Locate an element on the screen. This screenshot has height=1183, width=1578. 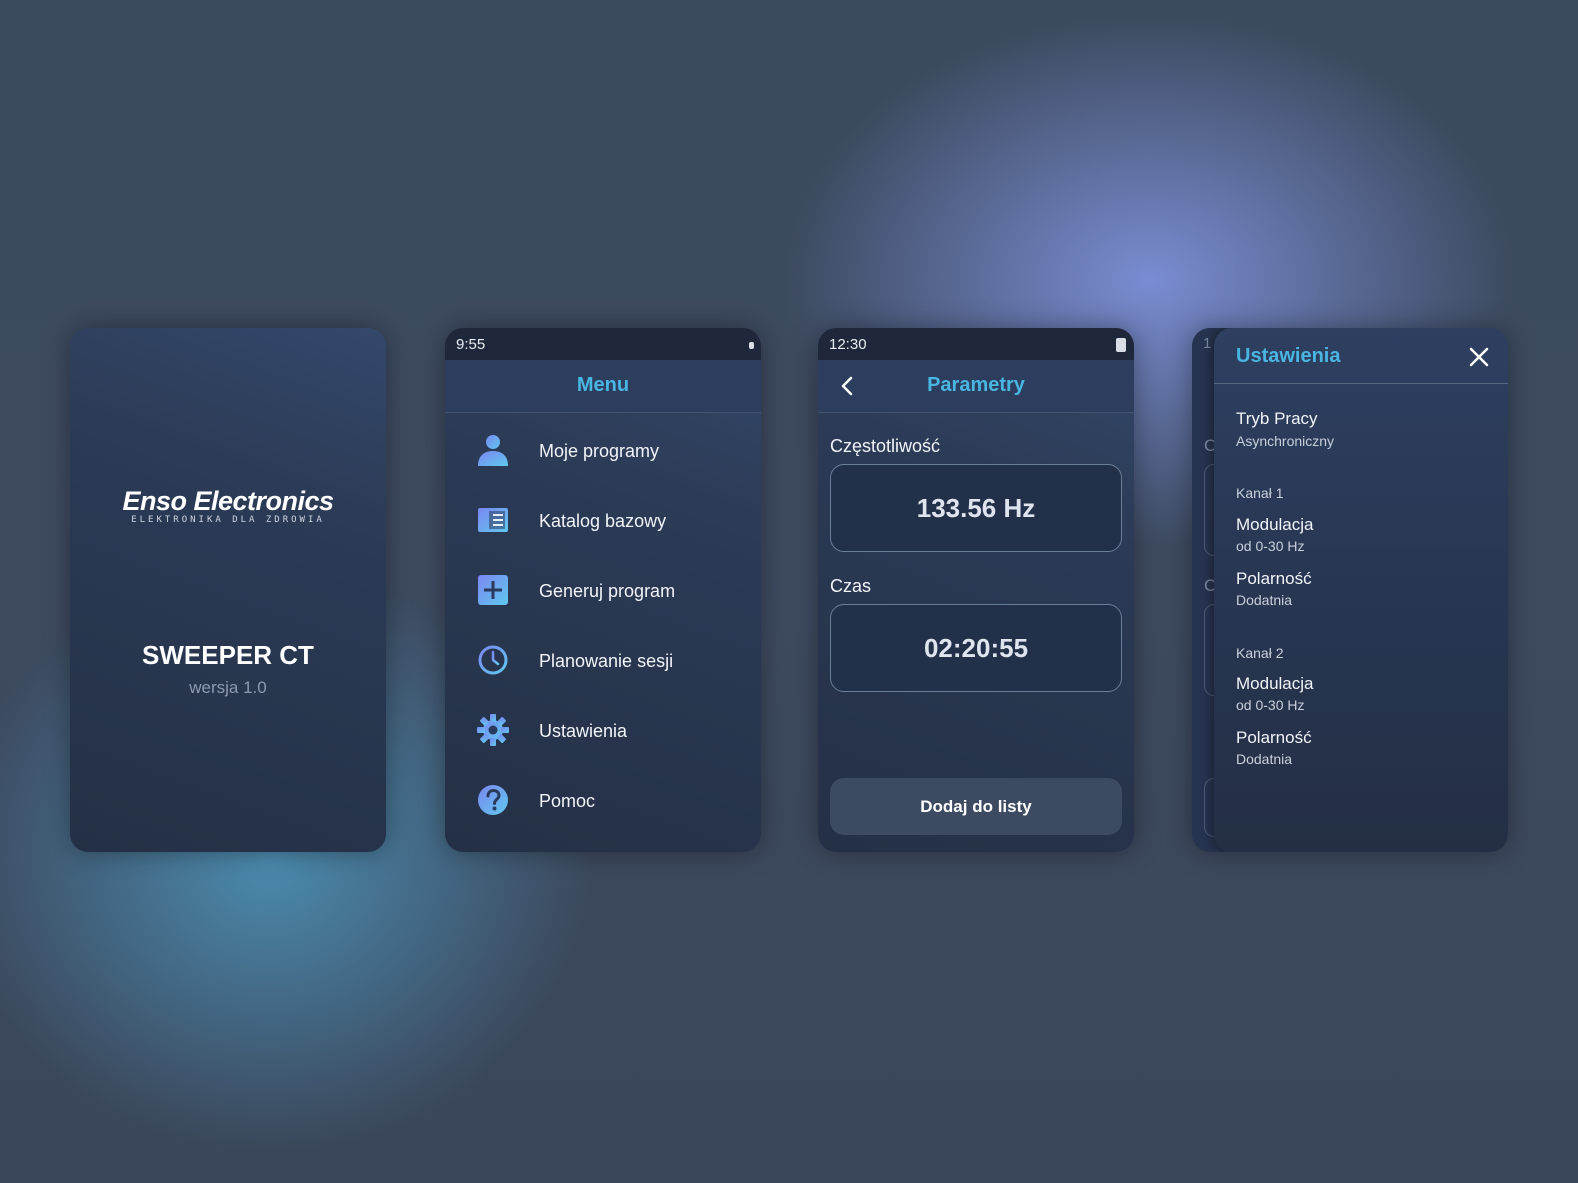
menu-item-label: Ustawienia is located at coordinates (583, 731).